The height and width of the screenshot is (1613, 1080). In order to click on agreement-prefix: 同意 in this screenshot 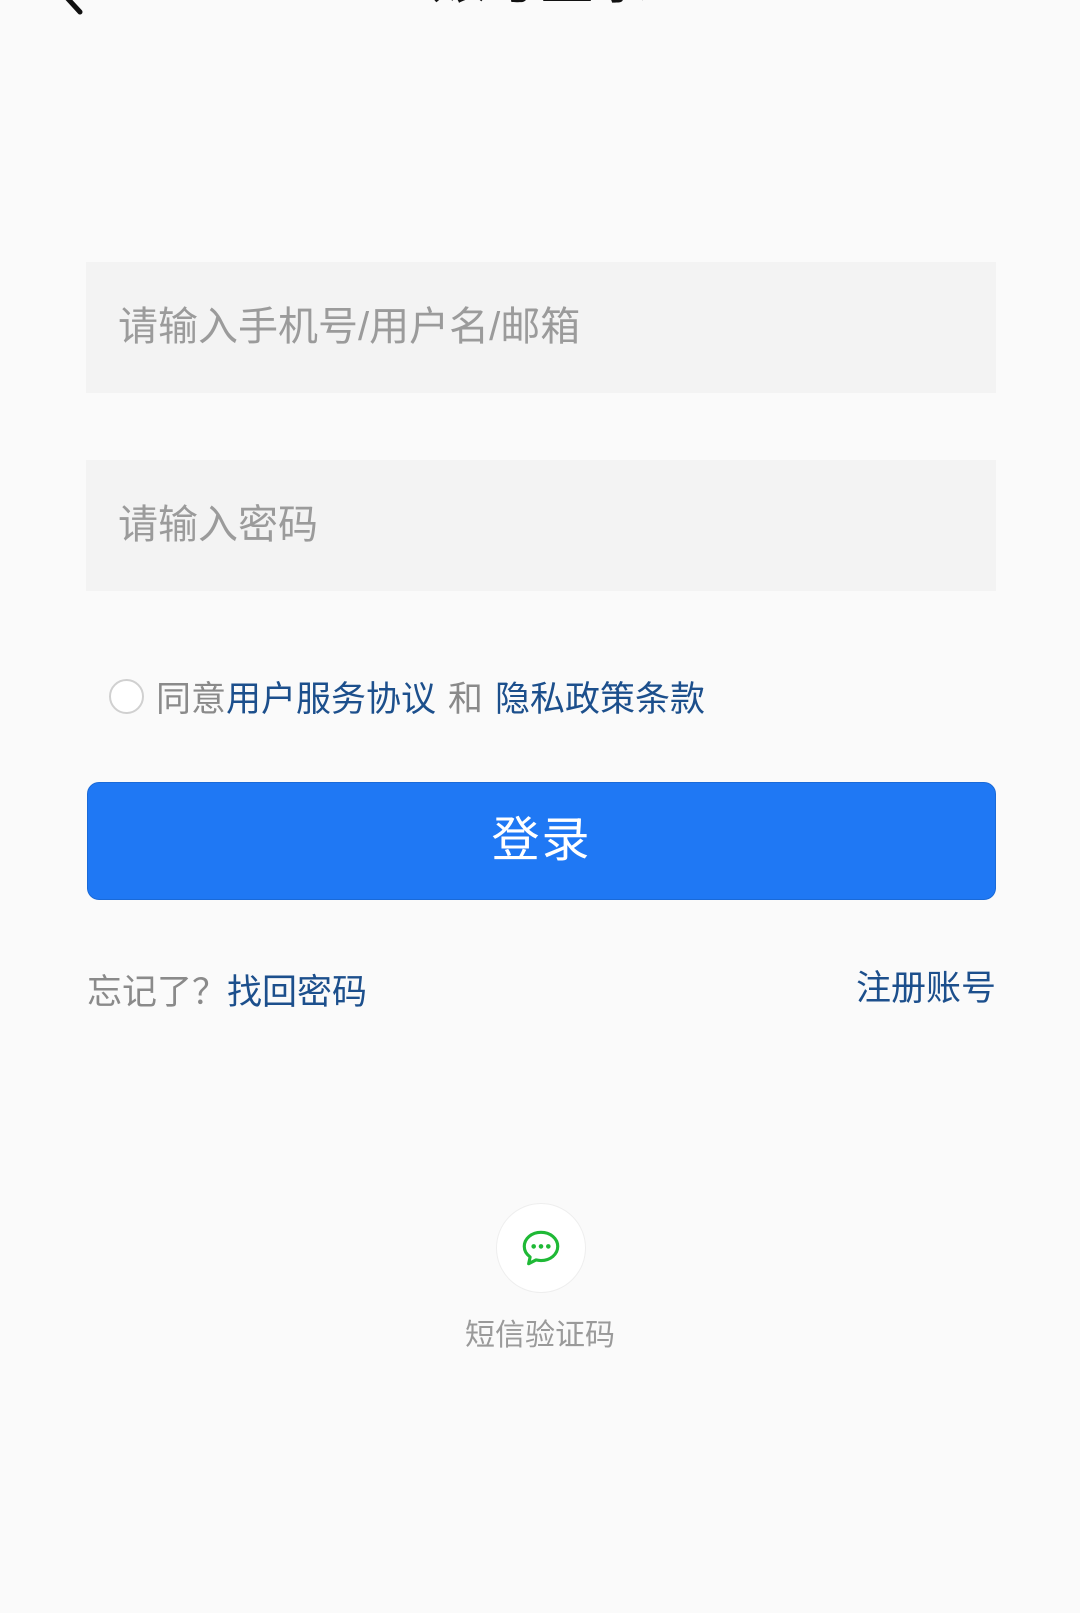, I will do `click(191, 699)`.